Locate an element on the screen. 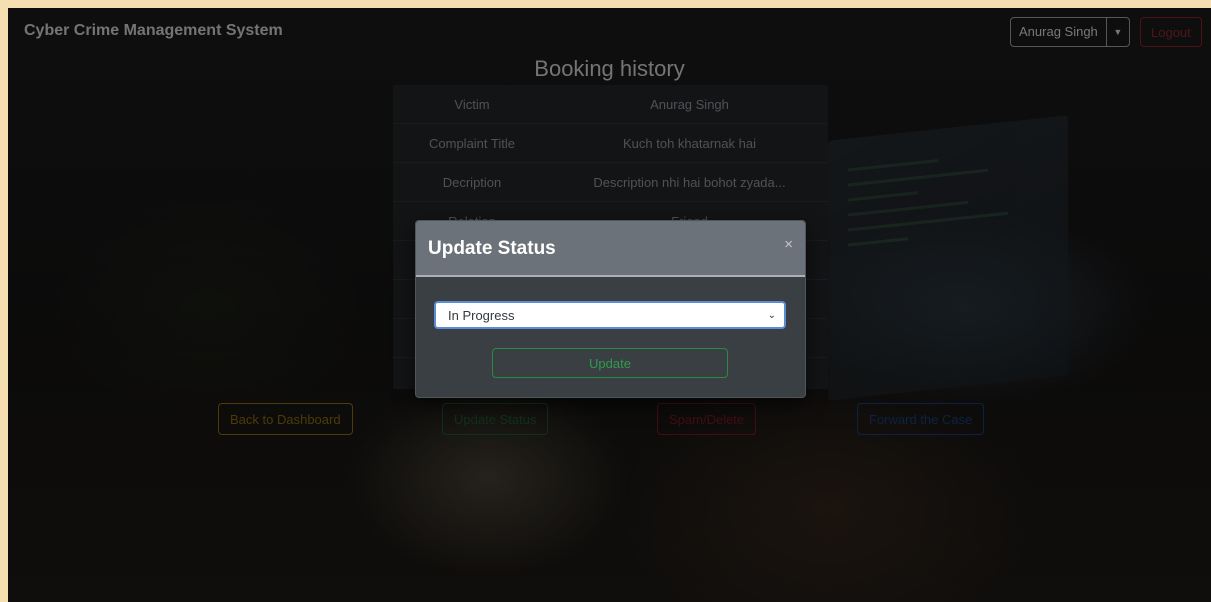  modal-header: Update Status × is located at coordinates (610, 249).